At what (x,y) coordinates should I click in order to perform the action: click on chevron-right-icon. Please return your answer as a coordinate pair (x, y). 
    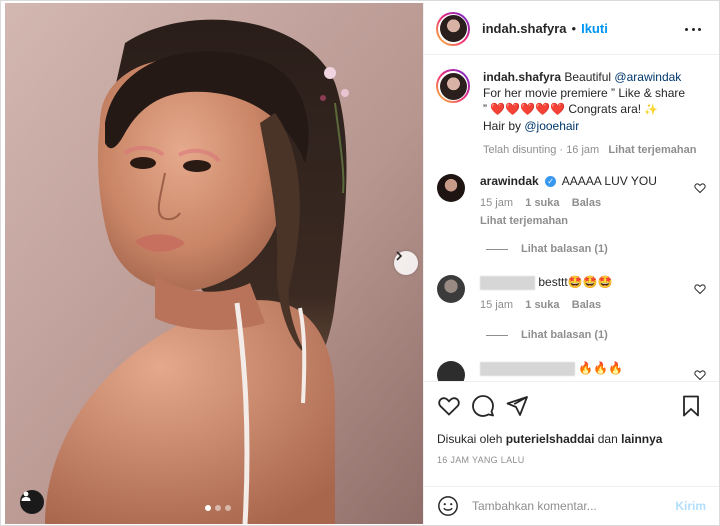
    Looking at the image, I should click on (399, 256).